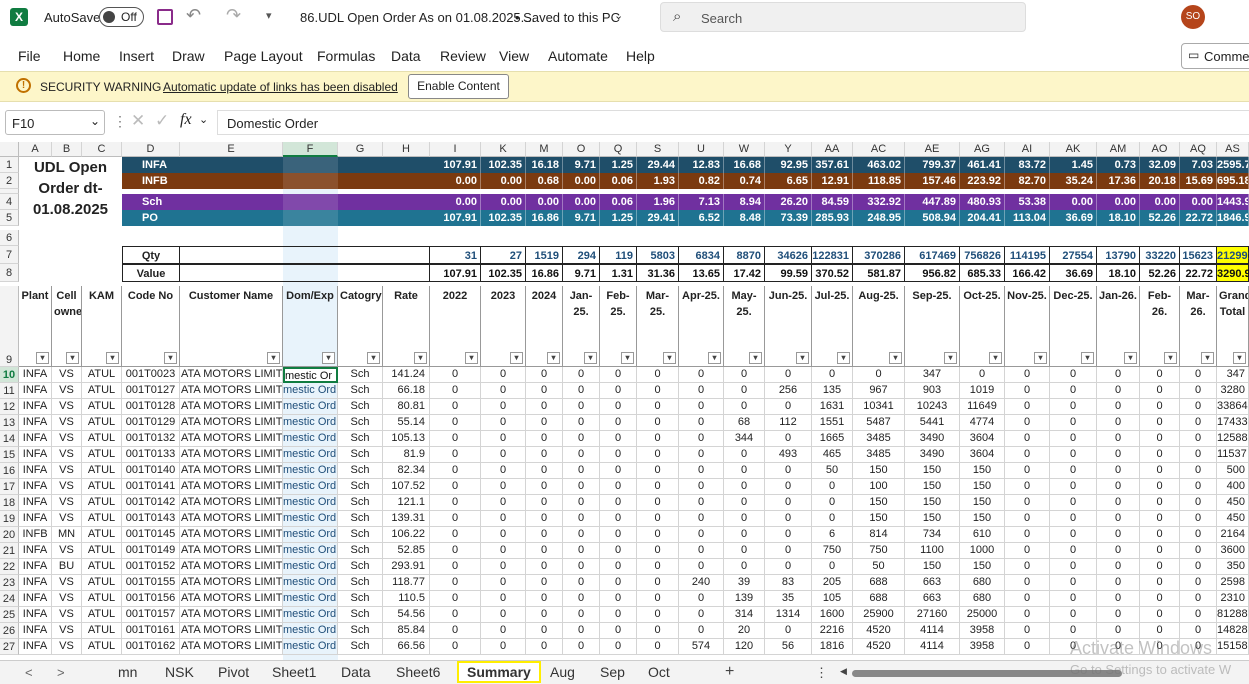 The height and width of the screenshot is (684, 1249). I want to click on data-cell: 3958, so click(982, 647).